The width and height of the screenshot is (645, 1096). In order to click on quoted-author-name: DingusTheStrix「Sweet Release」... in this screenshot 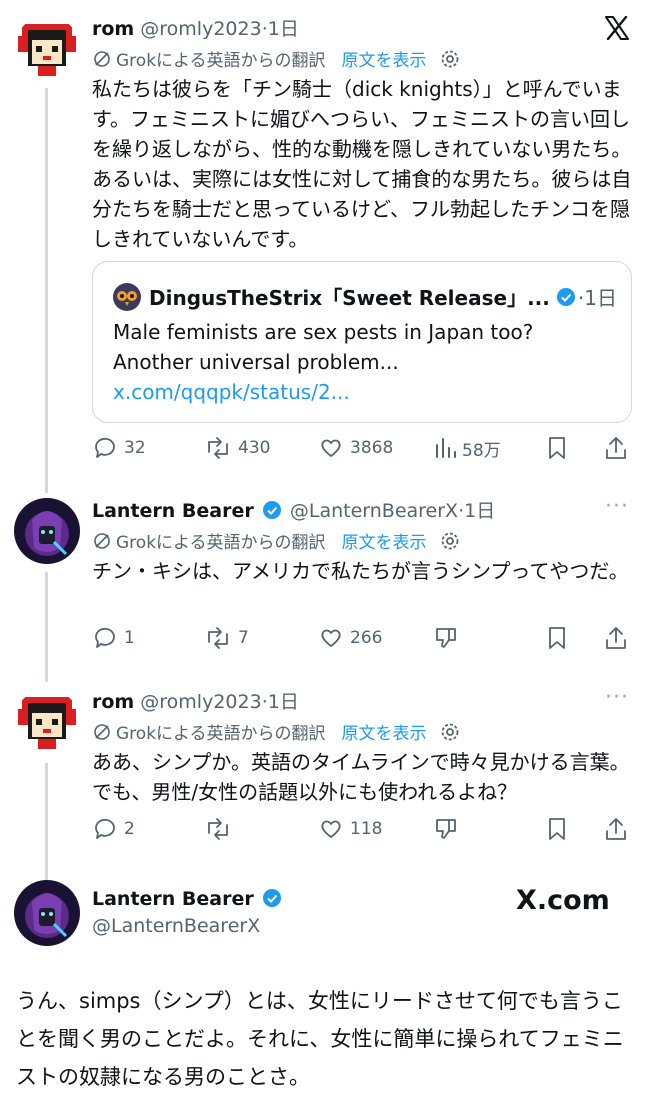, I will do `click(349, 298)`.